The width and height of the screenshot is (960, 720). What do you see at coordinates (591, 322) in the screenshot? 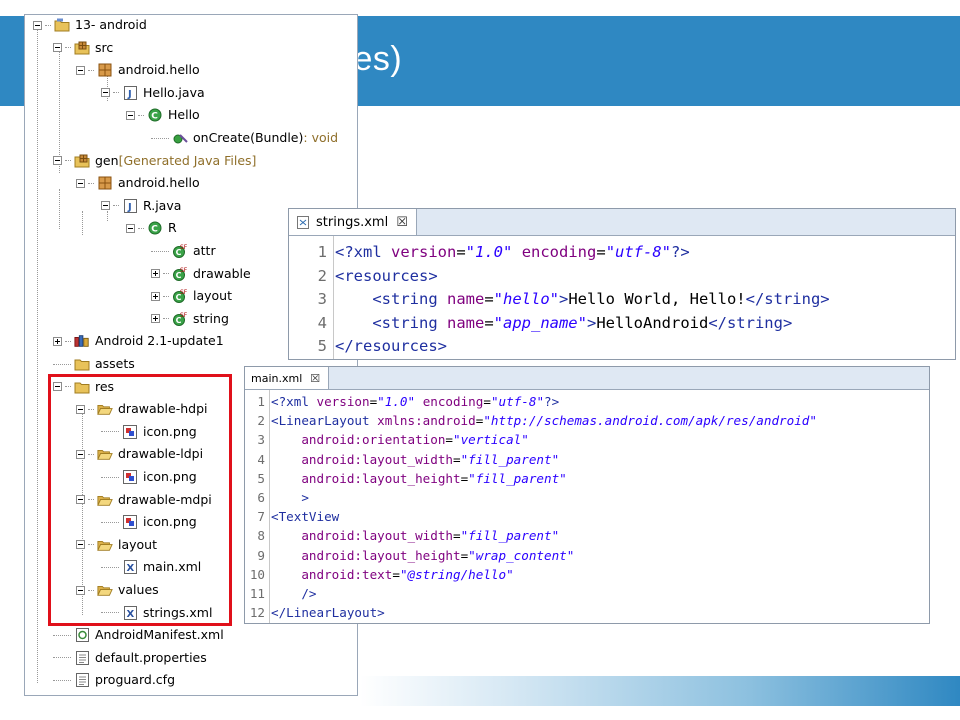
I see `code-token: >` at bounding box center [591, 322].